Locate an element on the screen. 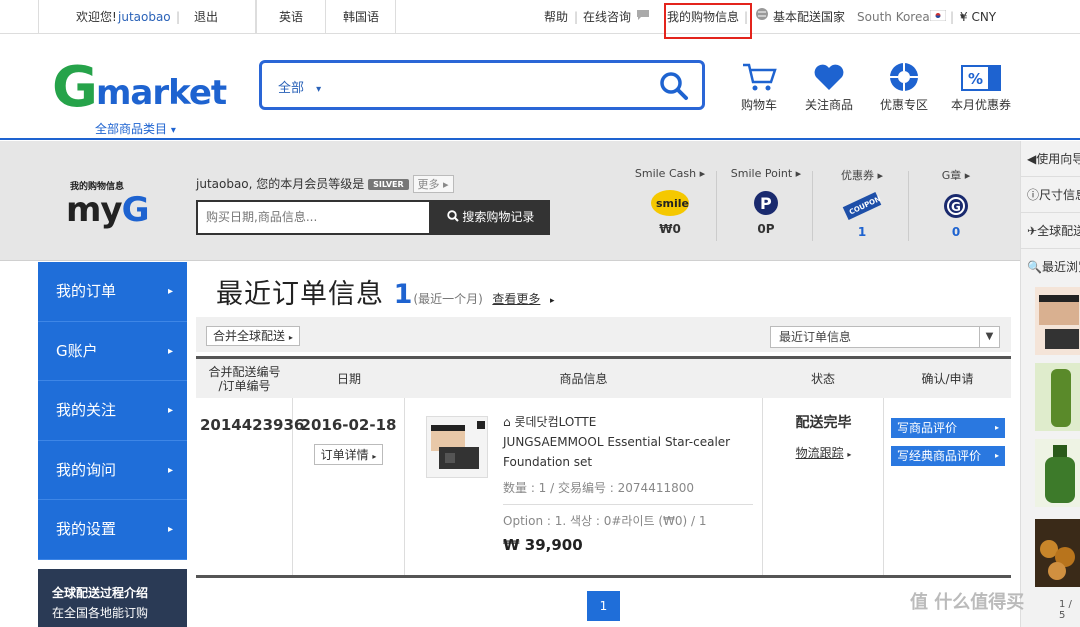  member-level-badge: SILVER is located at coordinates (388, 184).